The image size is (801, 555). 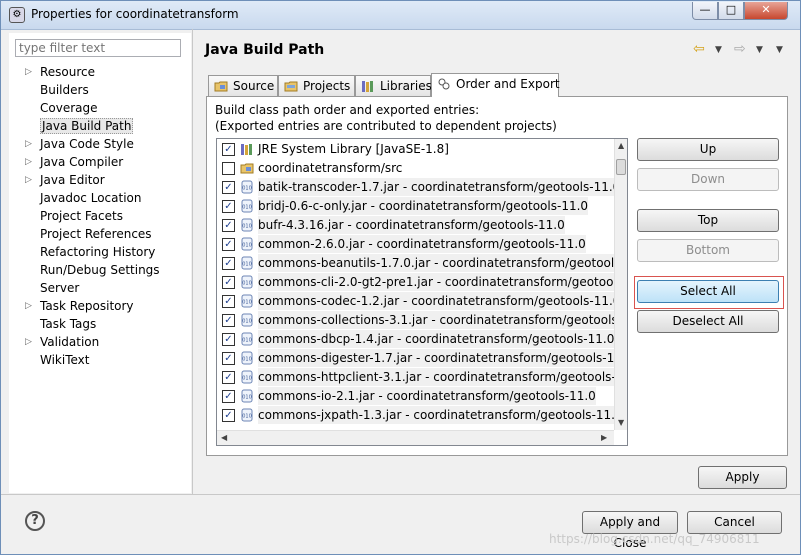 What do you see at coordinates (708, 291) in the screenshot?
I see `select-all-button: Select All` at bounding box center [708, 291].